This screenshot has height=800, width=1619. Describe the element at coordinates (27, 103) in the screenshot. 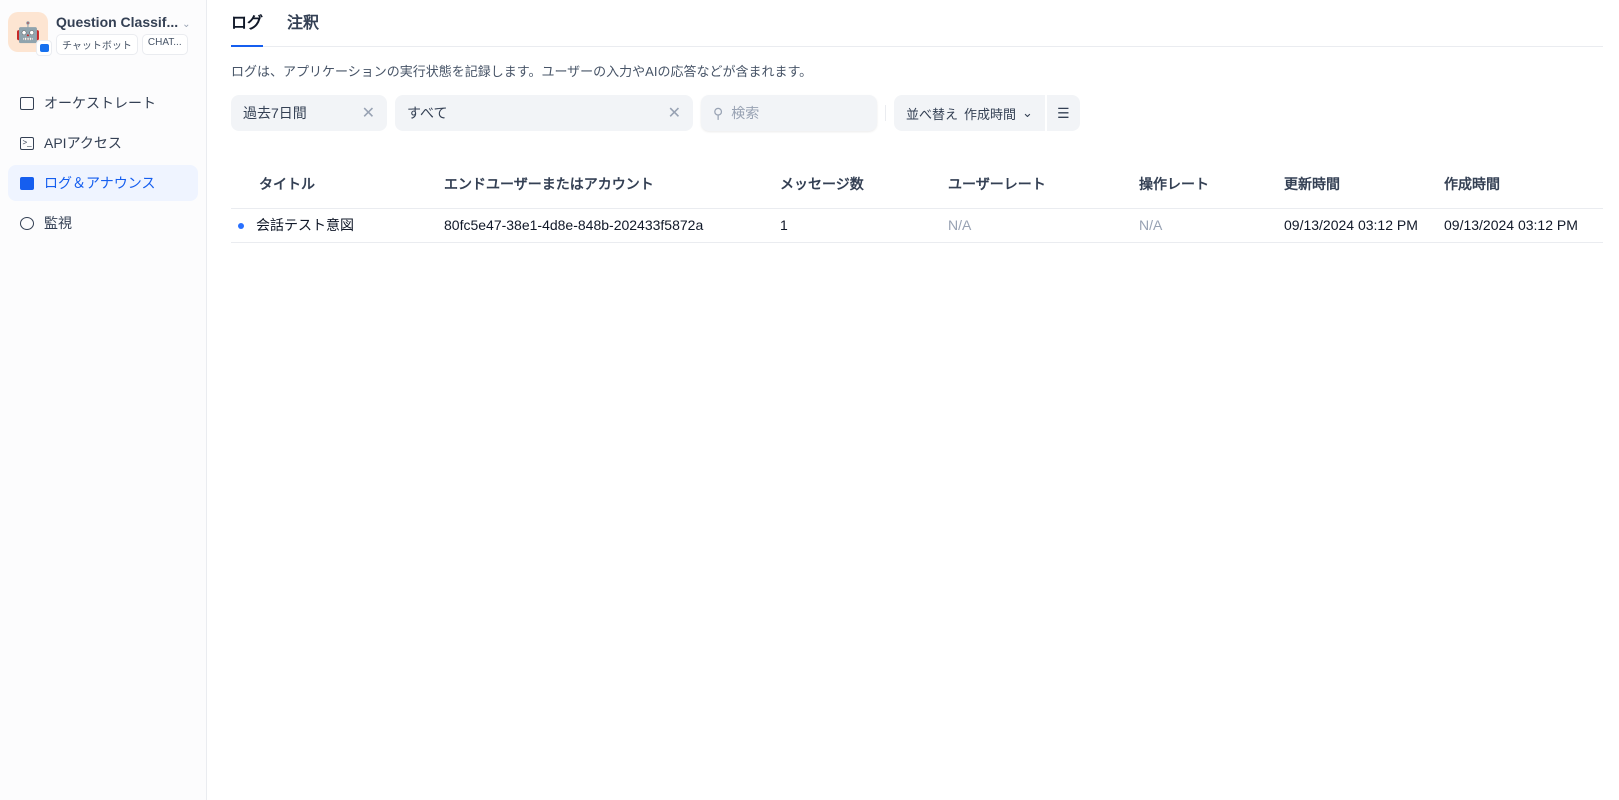

I see `layout-icon` at that location.